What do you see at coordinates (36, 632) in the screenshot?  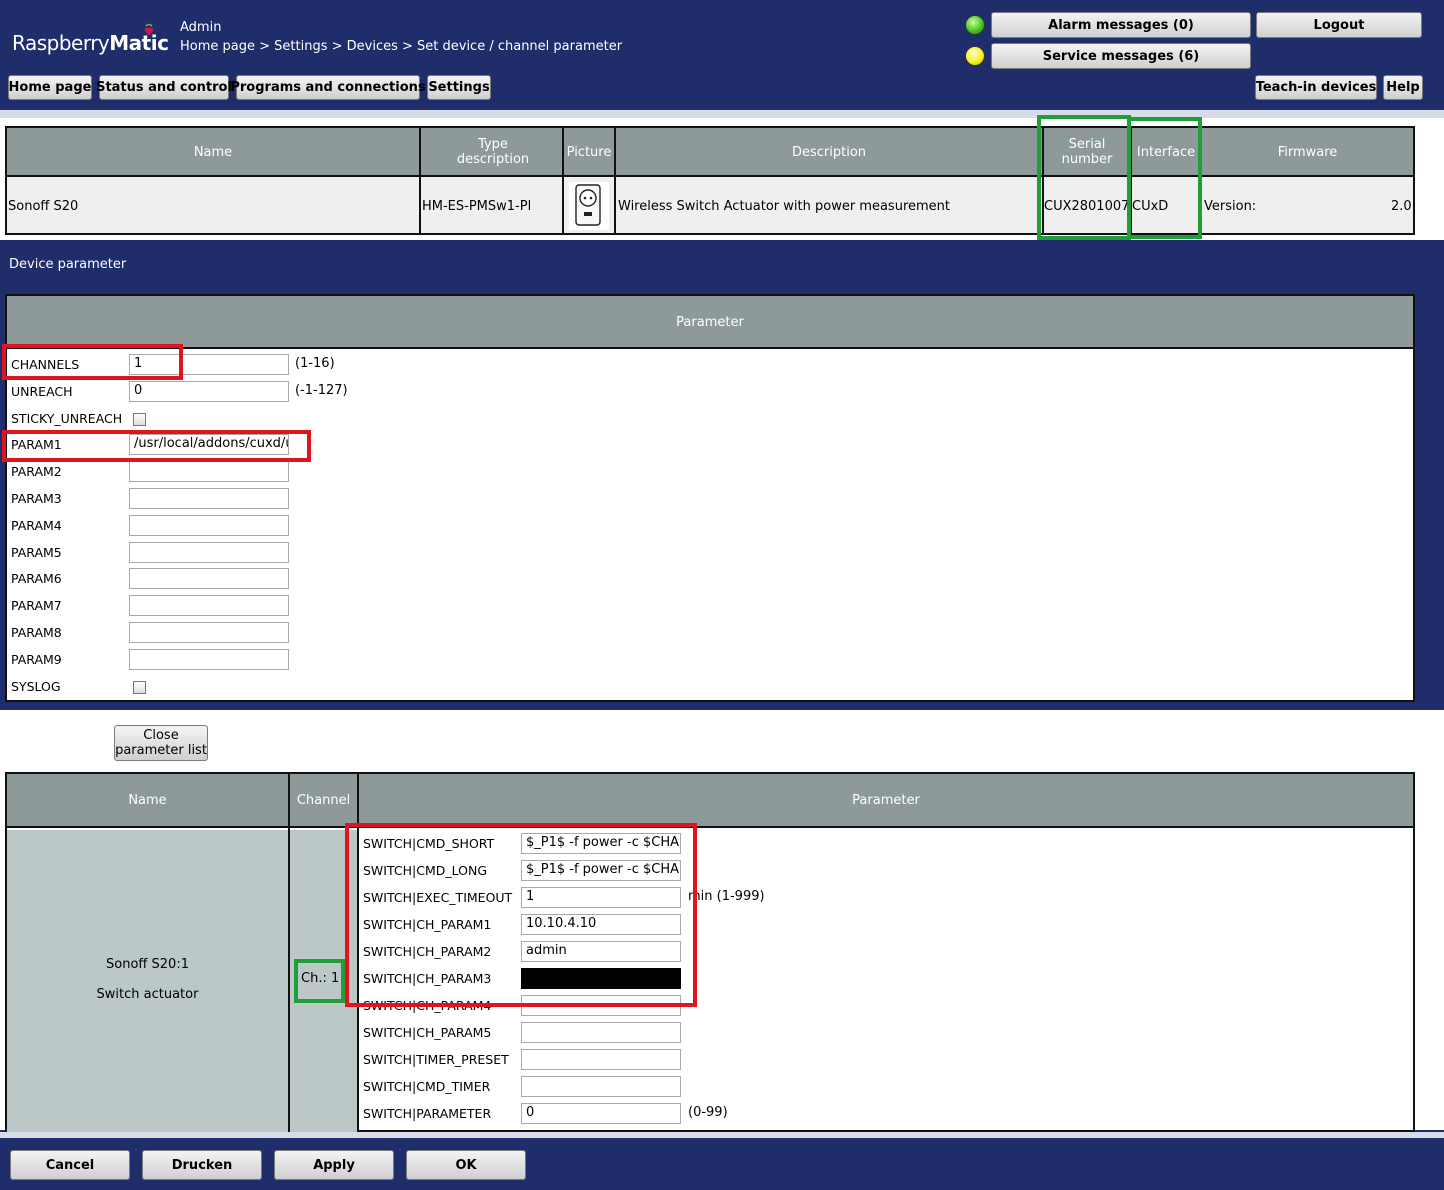 I see `device-param-label: PARAM8` at bounding box center [36, 632].